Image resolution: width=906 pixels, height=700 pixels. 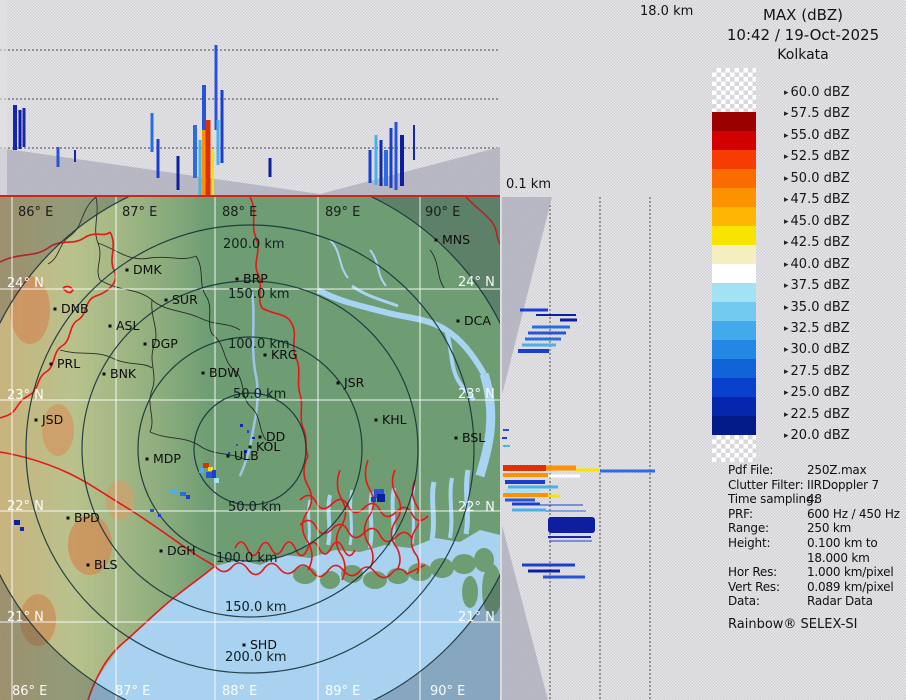 I want to click on city-label: JSD, so click(x=52, y=419).